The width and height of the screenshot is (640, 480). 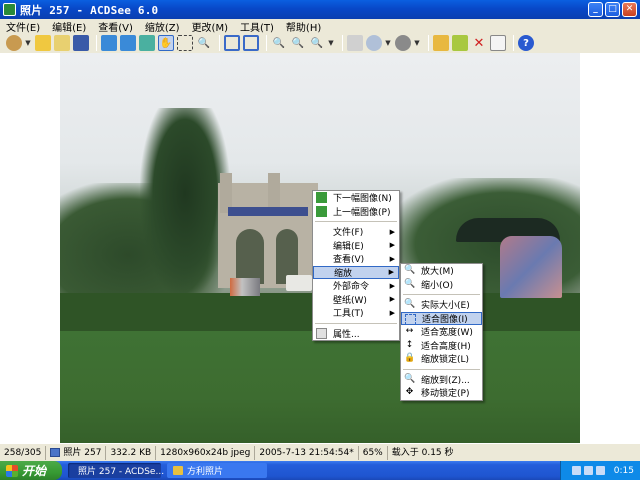 What do you see at coordinates (320, 9) in the screenshot?
I see `title-bar: 照片 257 - ACDSee 6.0 _ □ ✕` at bounding box center [320, 9].